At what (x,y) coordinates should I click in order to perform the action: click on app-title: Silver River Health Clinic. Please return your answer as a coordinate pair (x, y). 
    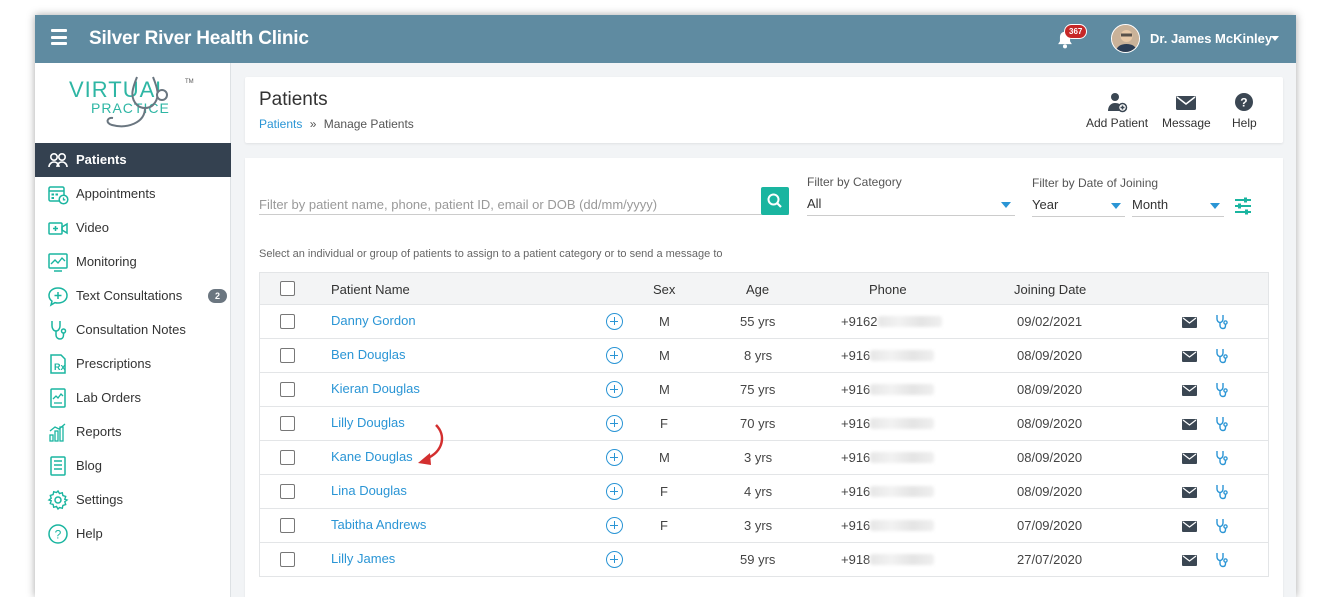
    Looking at the image, I should click on (199, 38).